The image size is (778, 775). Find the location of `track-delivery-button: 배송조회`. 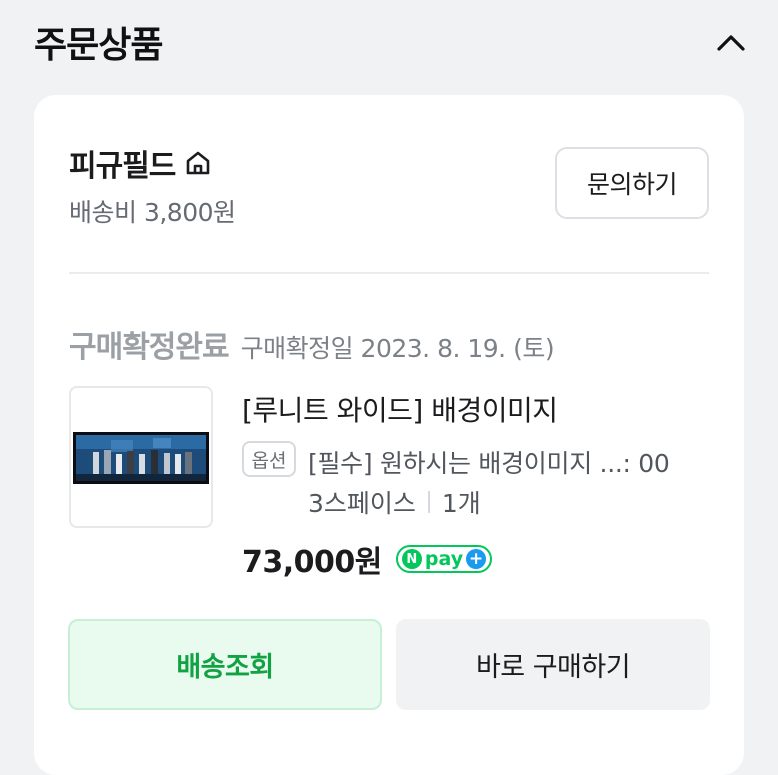

track-delivery-button: 배송조회 is located at coordinates (225, 664).